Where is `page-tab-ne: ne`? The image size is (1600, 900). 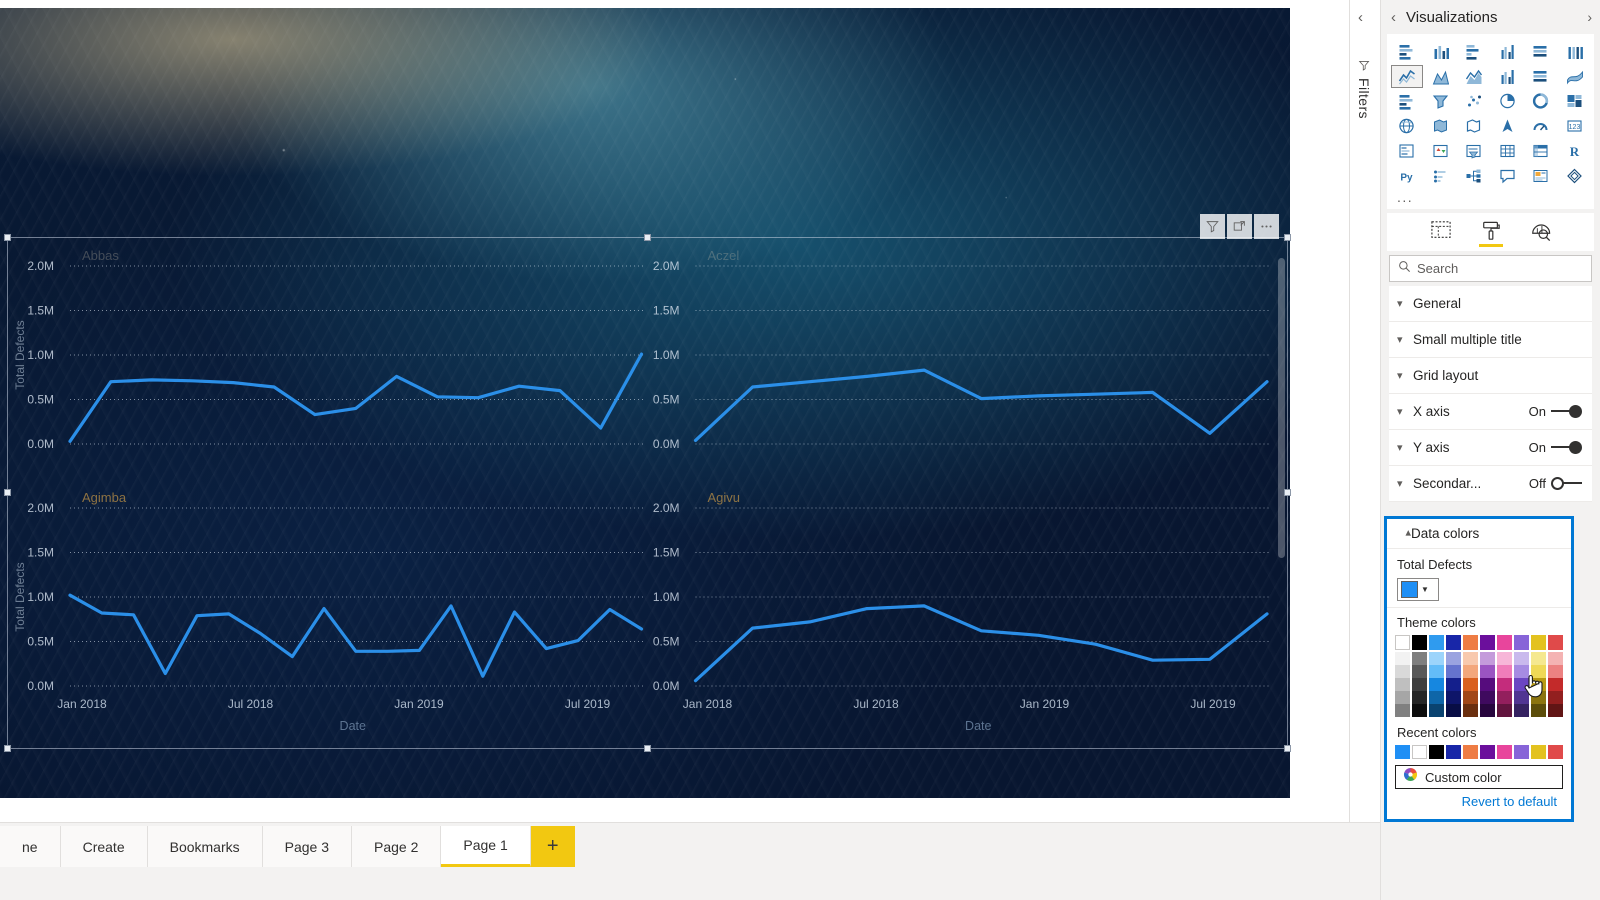 page-tab-ne: ne is located at coordinates (30, 846).